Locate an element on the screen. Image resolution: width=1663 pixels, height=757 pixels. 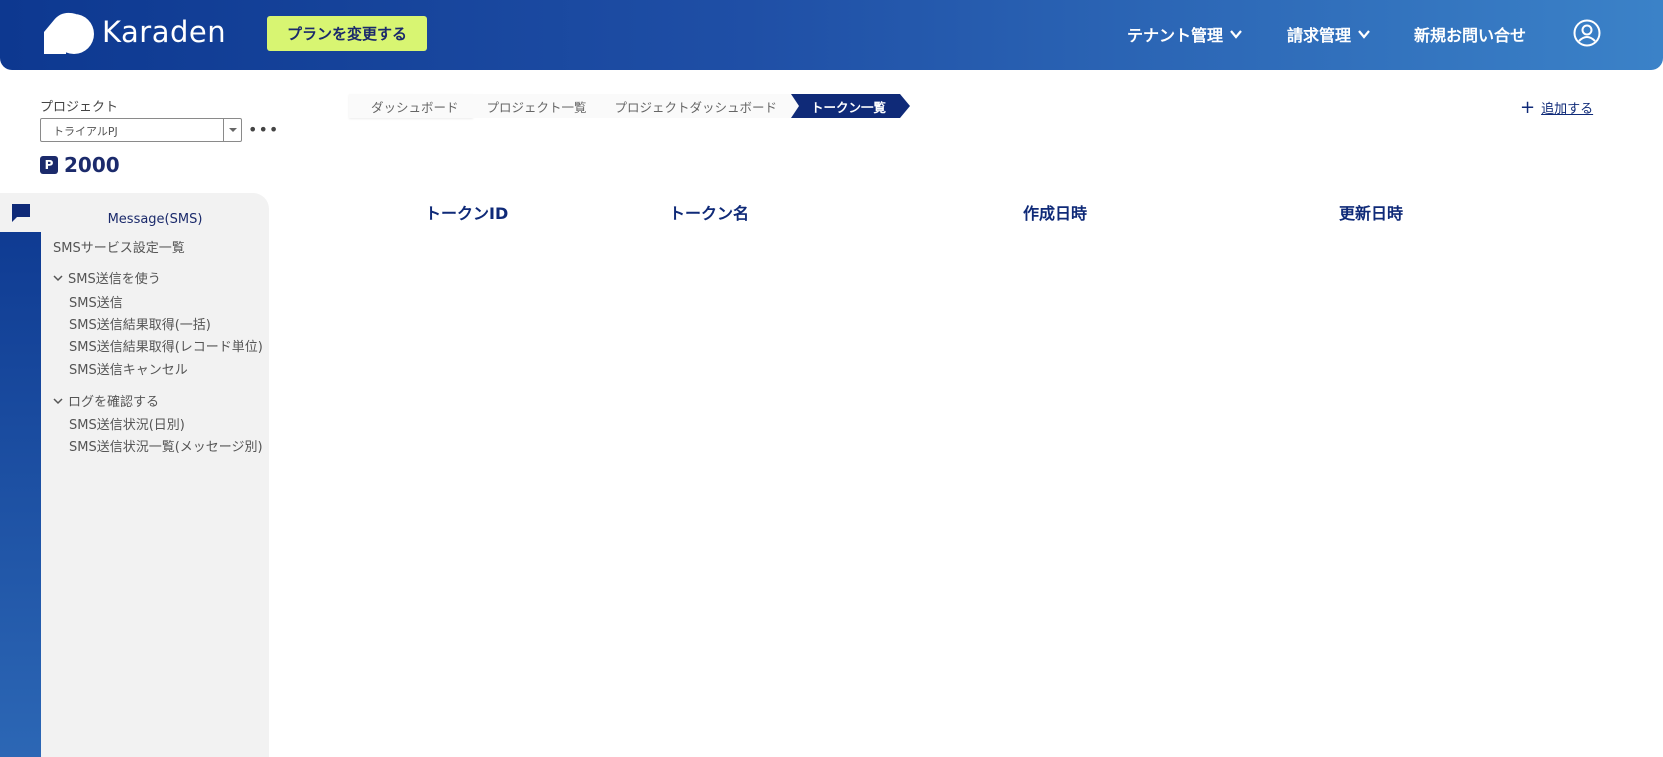
sidebar-item-sms-result-record: SMS送信結果取得(レコード単位) is located at coordinates (166, 345).